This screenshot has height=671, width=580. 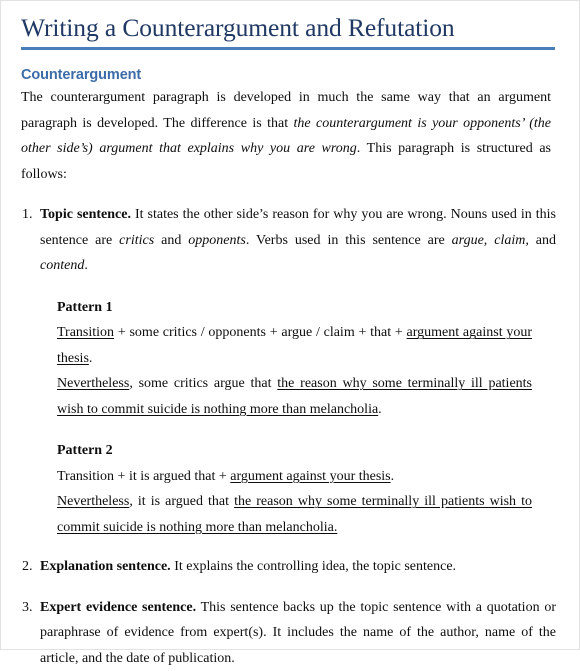 I want to click on pattern-formula-underlined-1: Transition, so click(x=86, y=333).